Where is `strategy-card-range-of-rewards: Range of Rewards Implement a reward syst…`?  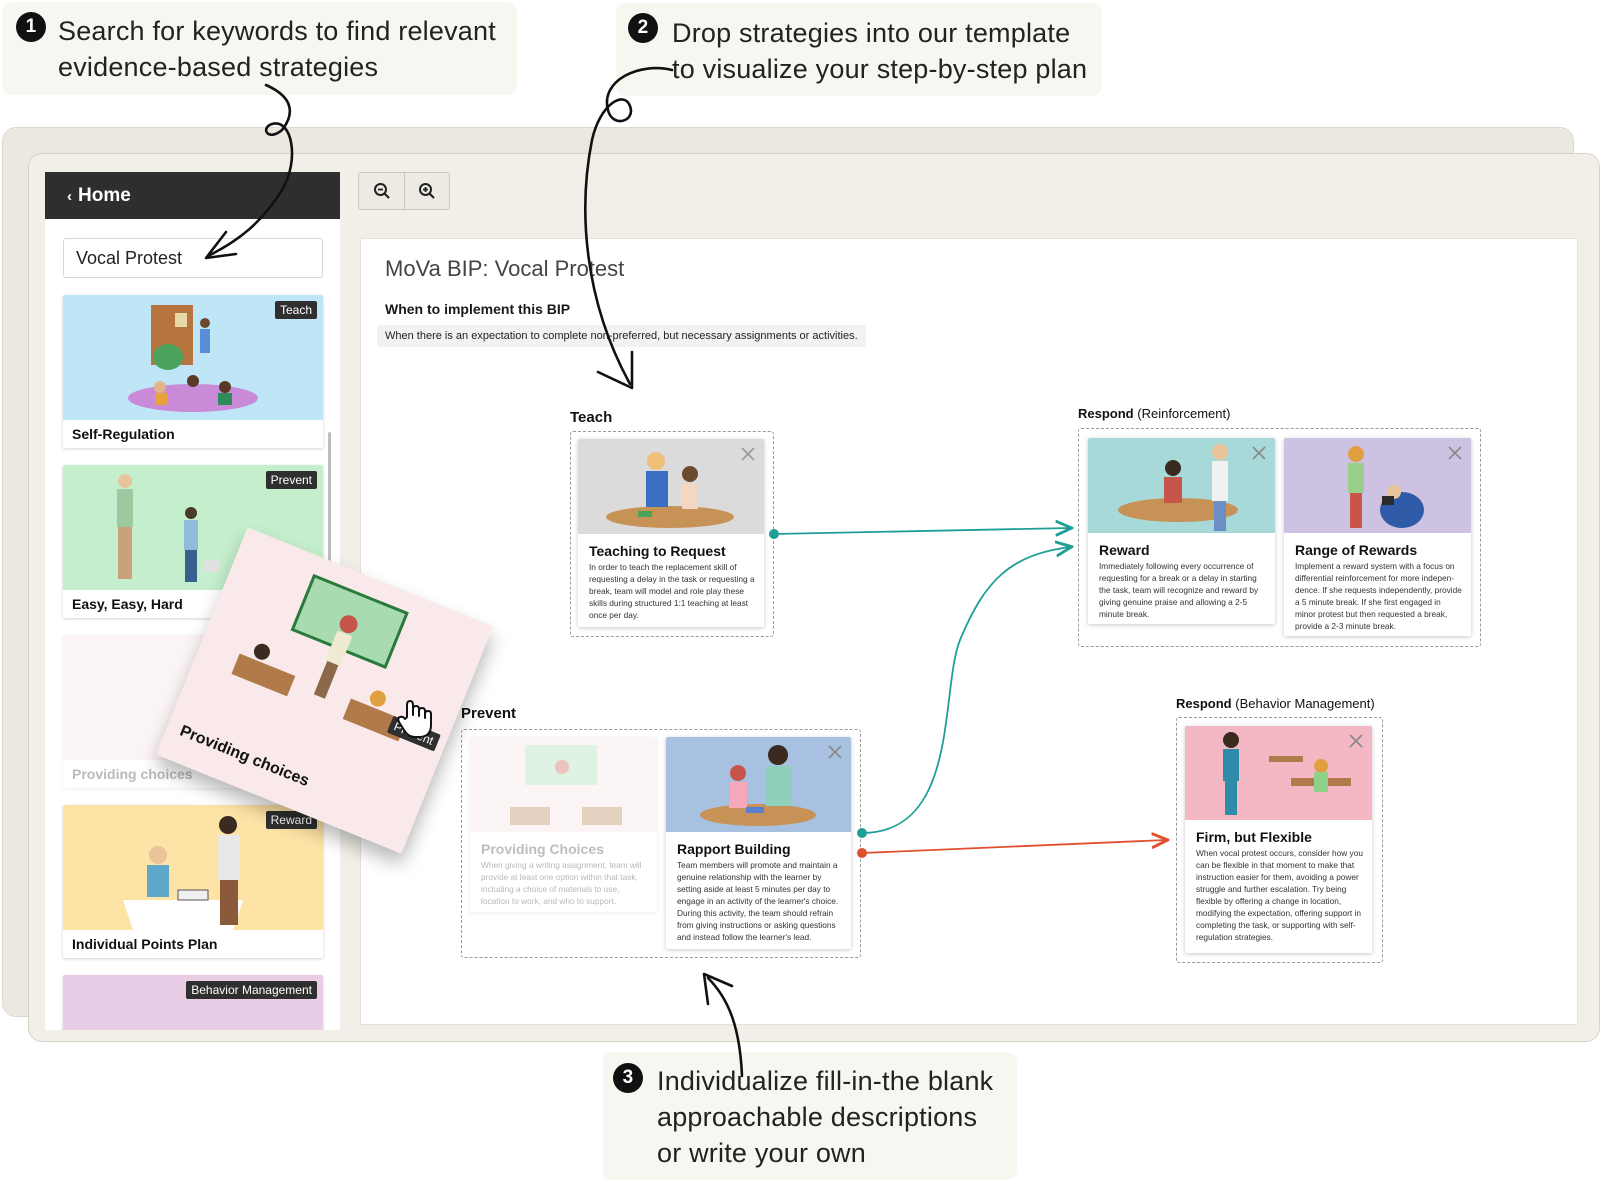 strategy-card-range-of-rewards: Range of Rewards Implement a reward syst… is located at coordinates (1377, 537).